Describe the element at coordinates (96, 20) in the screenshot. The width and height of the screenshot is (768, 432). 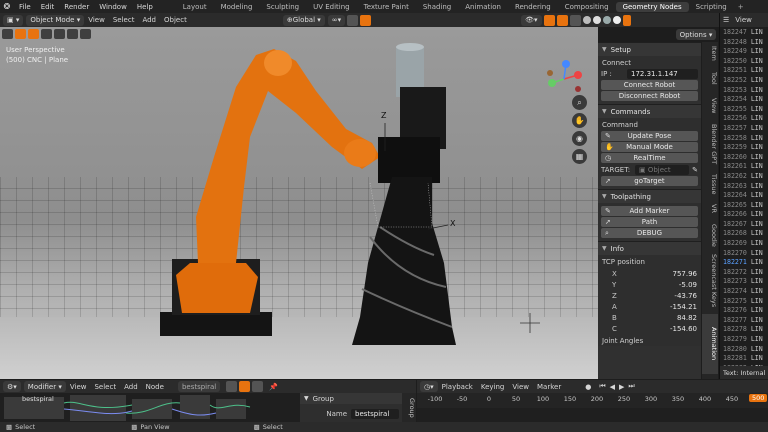
I see `menu-view: View` at that location.